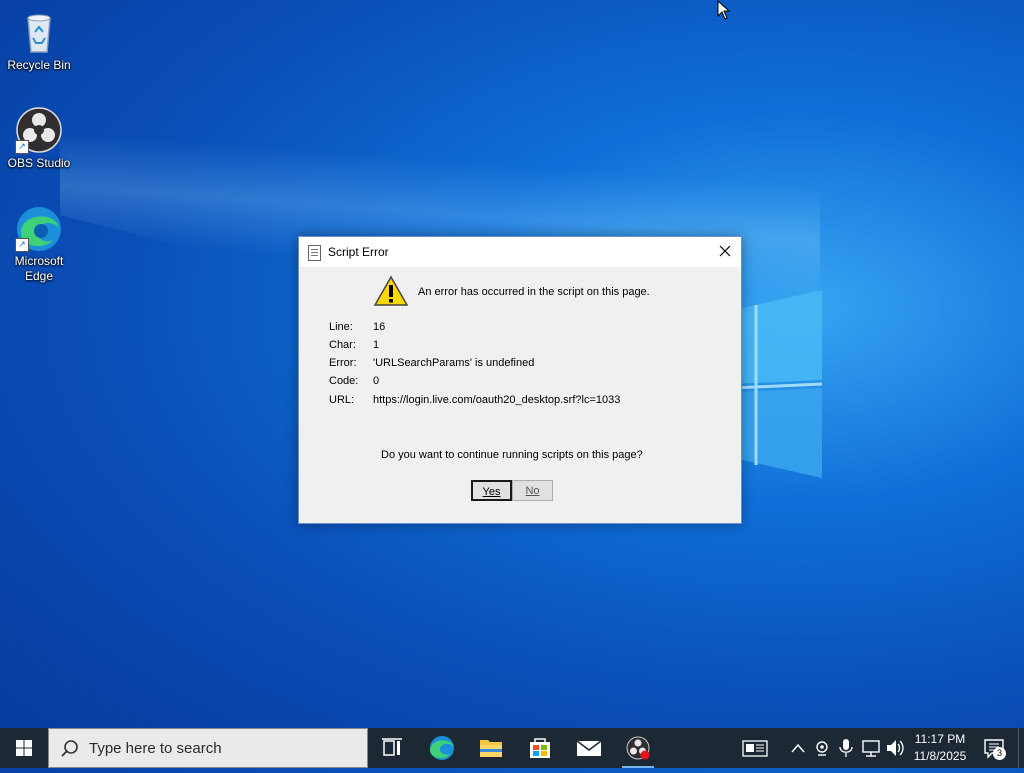  I want to click on obs-studio-icon, so click(638, 748).